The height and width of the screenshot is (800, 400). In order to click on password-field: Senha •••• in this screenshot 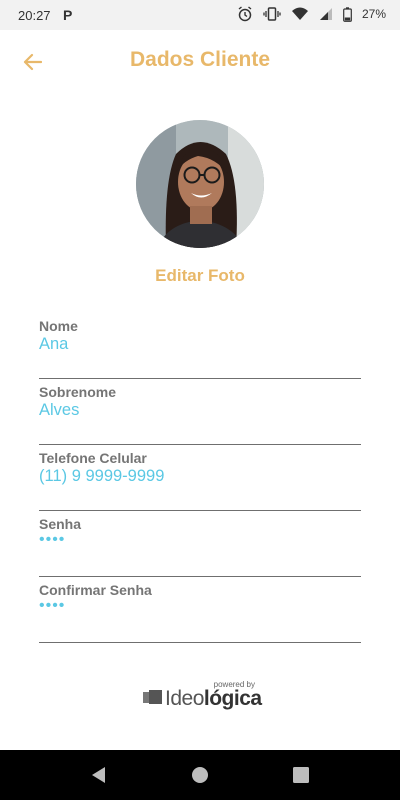, I will do `click(200, 544)`.